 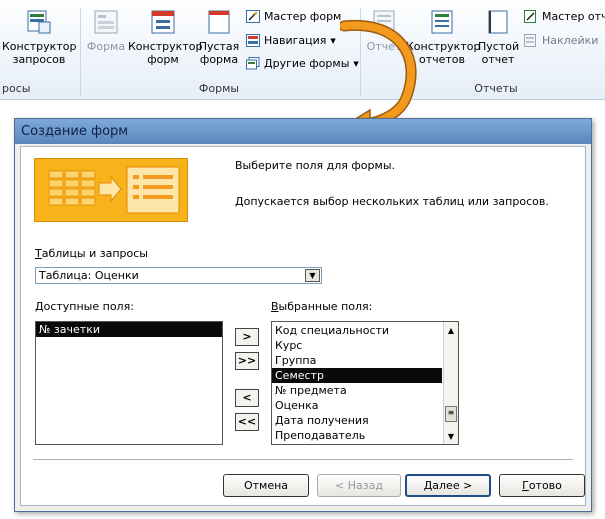 I want to click on list-item: Курс, so click(x=357, y=345).